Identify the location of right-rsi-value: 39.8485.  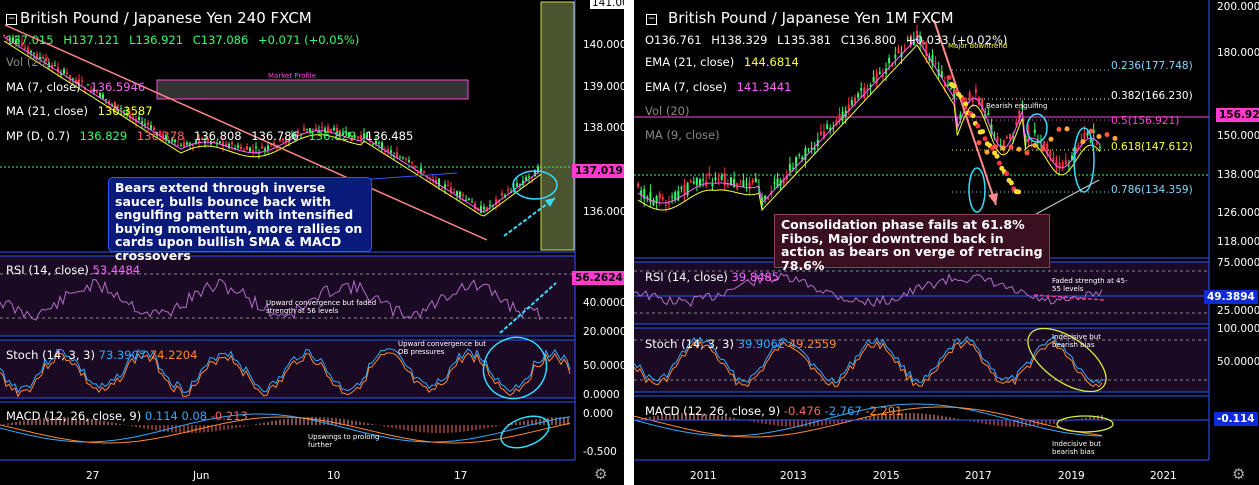
(755, 277).